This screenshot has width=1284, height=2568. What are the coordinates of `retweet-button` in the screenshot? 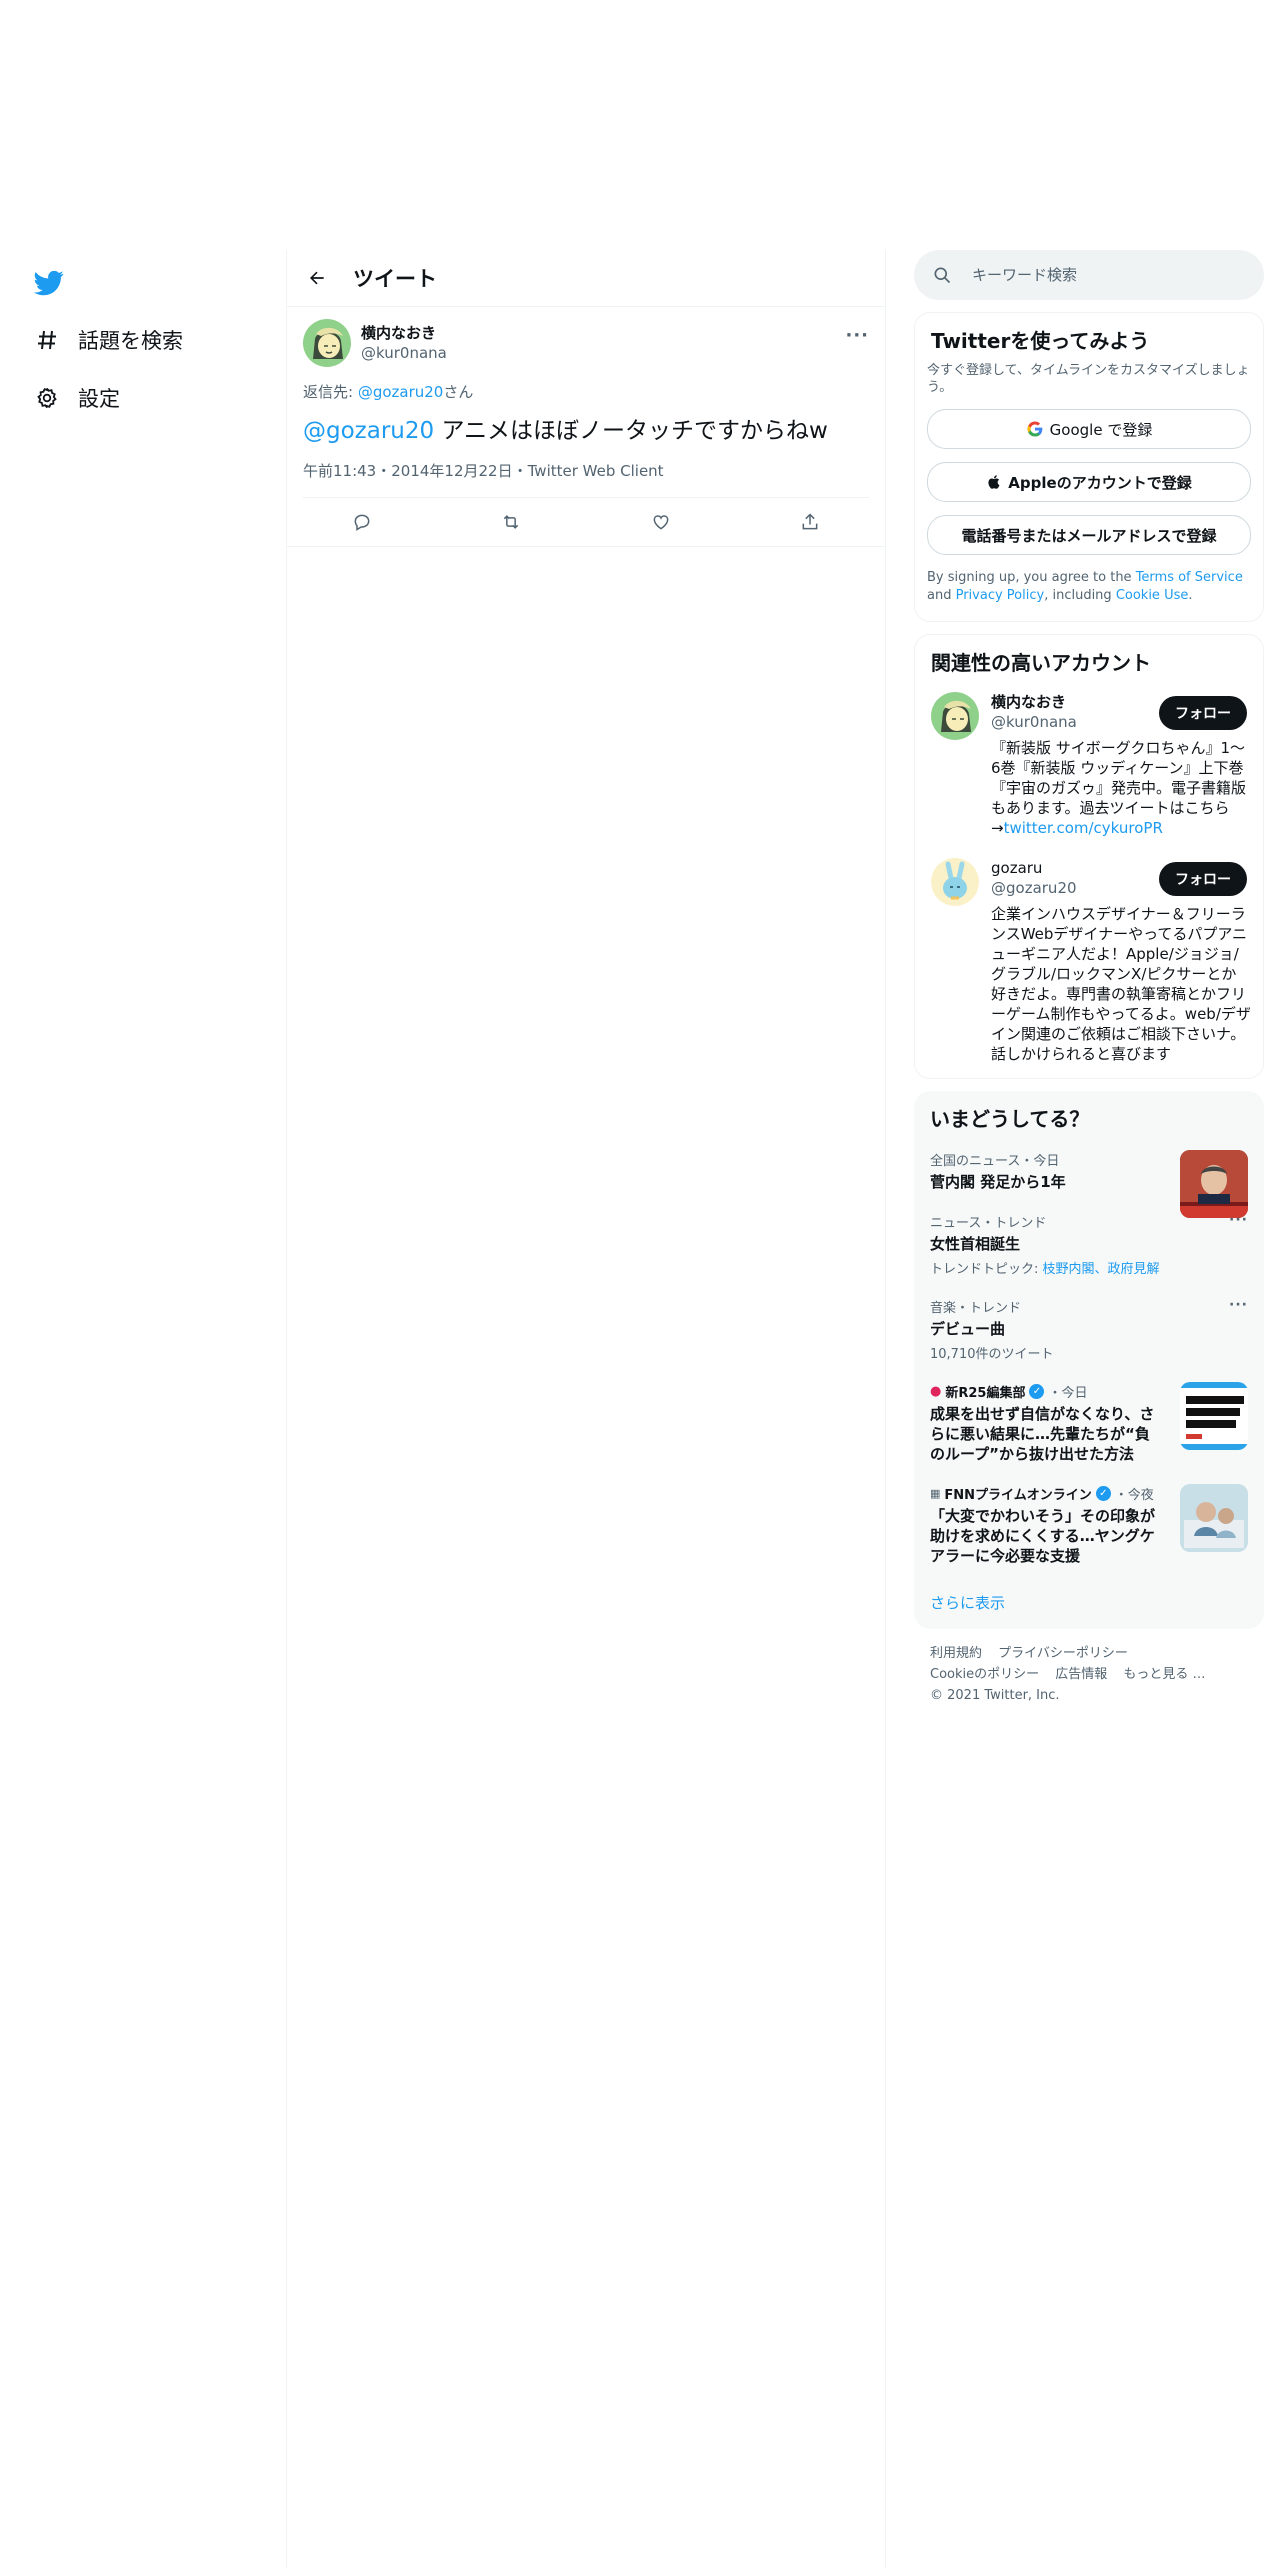 It's located at (511, 522).